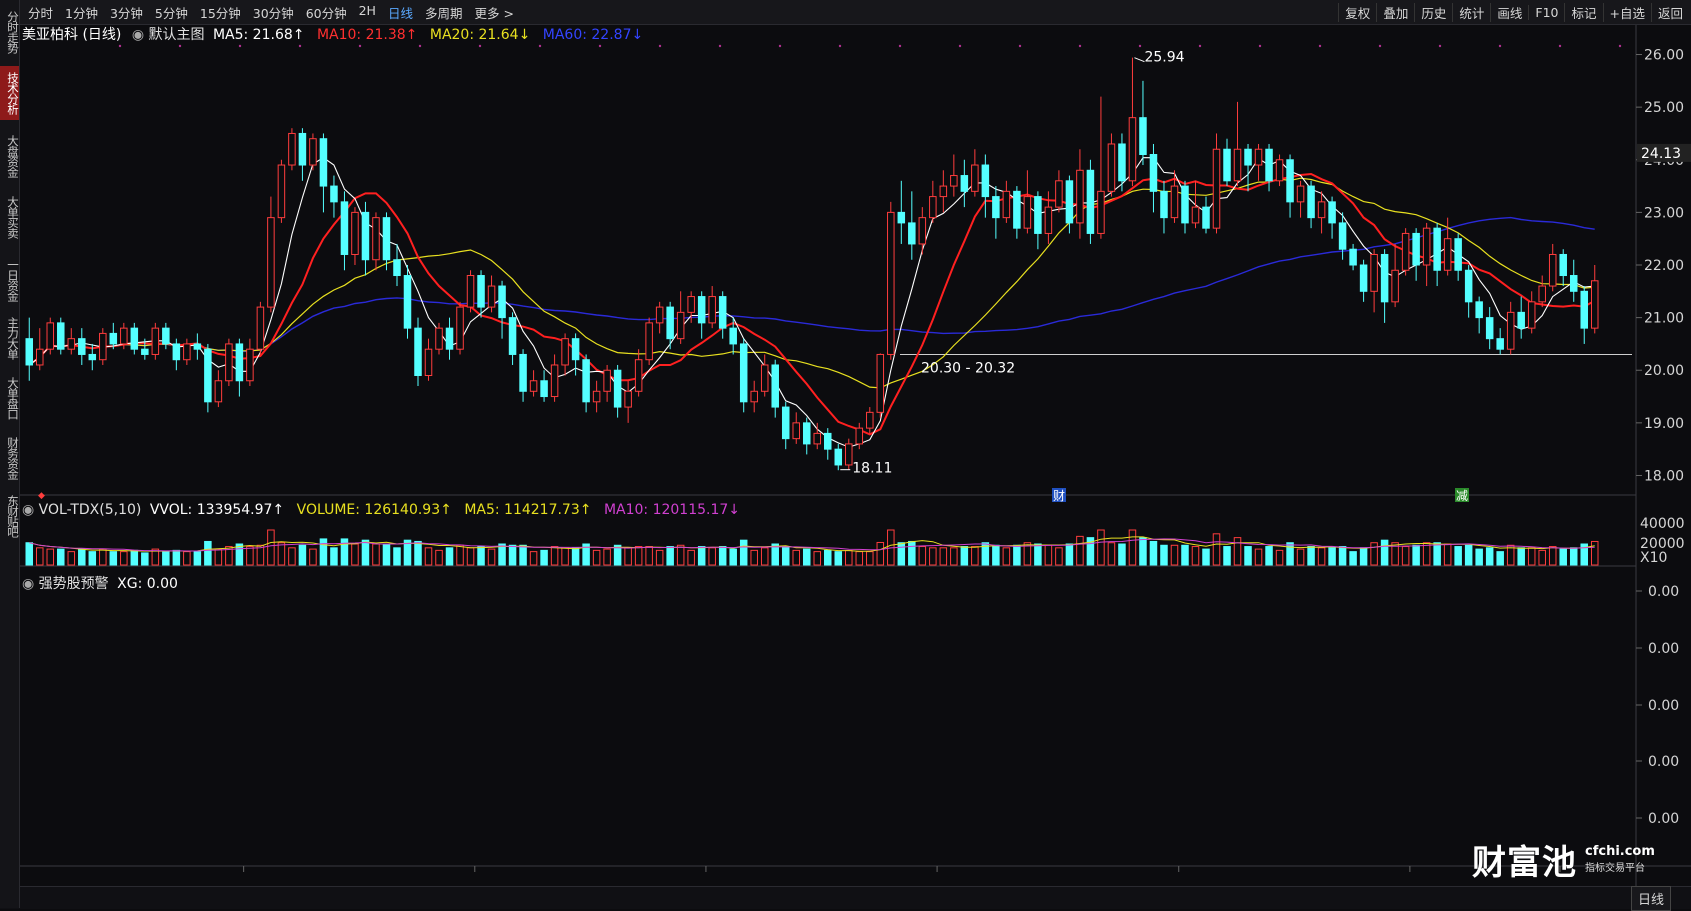  What do you see at coordinates (1669, 12) in the screenshot?
I see `toolbar-tool: 返回` at bounding box center [1669, 12].